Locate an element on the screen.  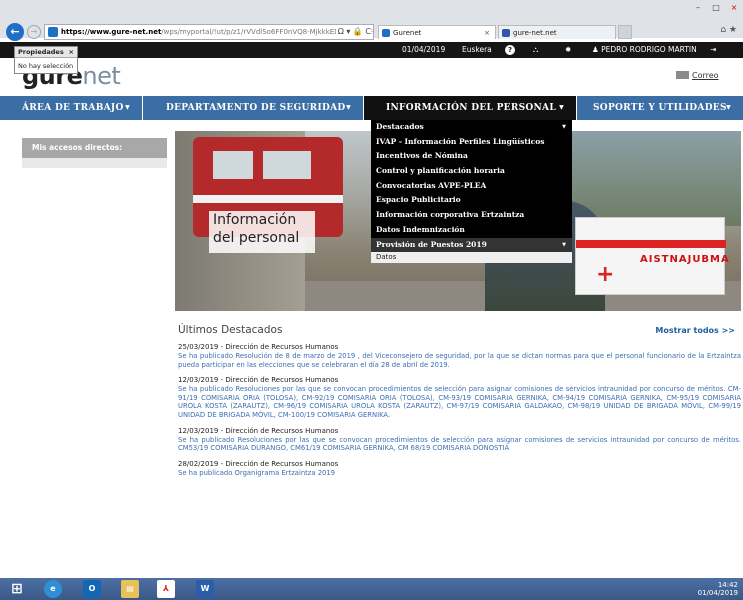
popup-header: Propiedades × is located at coordinates (46, 52).